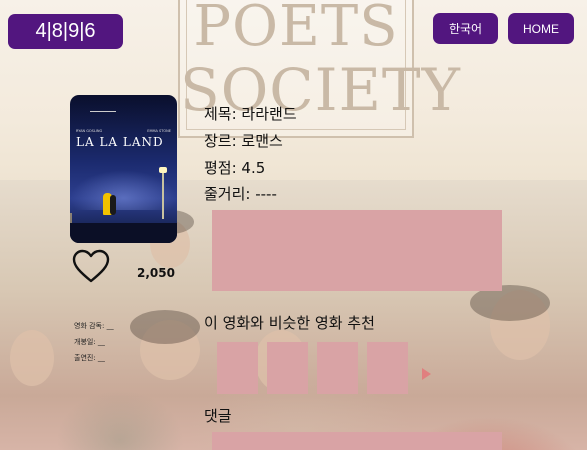 The width and height of the screenshot is (587, 450). Describe the element at coordinates (218, 416) in the screenshot. I see `comments-title: 댓글` at that location.